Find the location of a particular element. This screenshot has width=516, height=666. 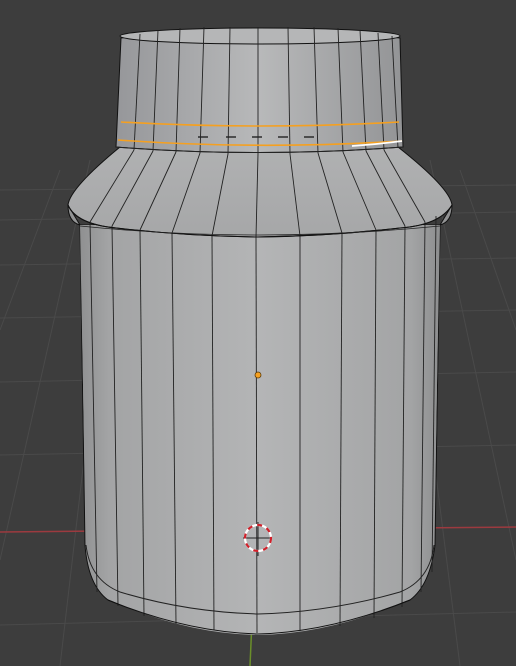

bottle-rim is located at coordinates (260, 36).